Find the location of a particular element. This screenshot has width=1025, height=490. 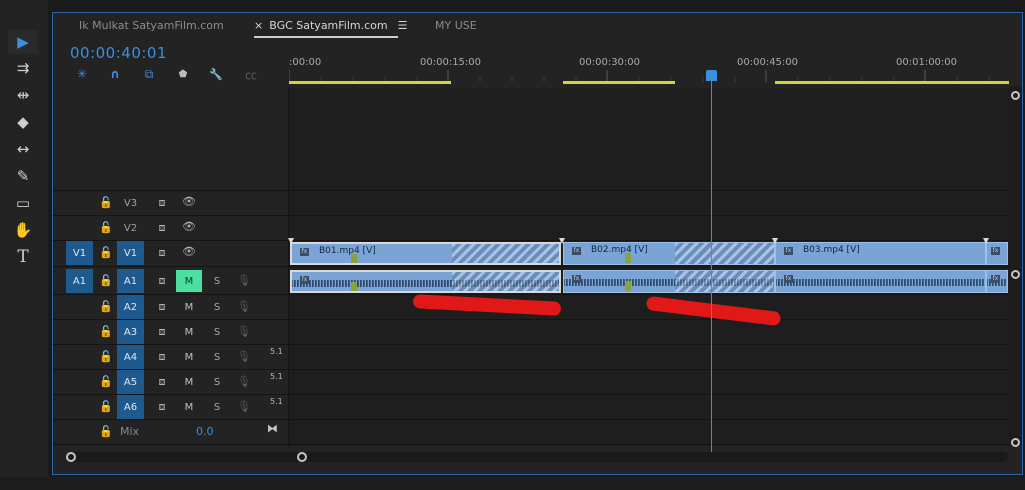

close-icon: × is located at coordinates (258, 25).